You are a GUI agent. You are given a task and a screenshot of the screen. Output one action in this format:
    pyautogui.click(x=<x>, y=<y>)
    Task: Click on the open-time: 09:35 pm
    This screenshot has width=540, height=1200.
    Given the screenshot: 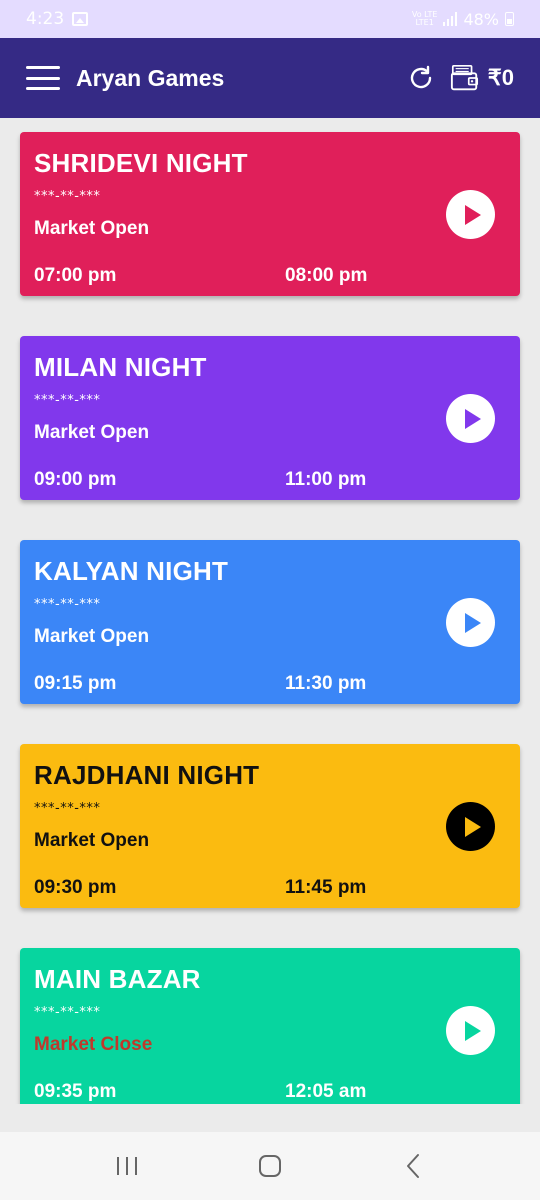 What is the action you would take?
    pyautogui.click(x=75, y=1091)
    